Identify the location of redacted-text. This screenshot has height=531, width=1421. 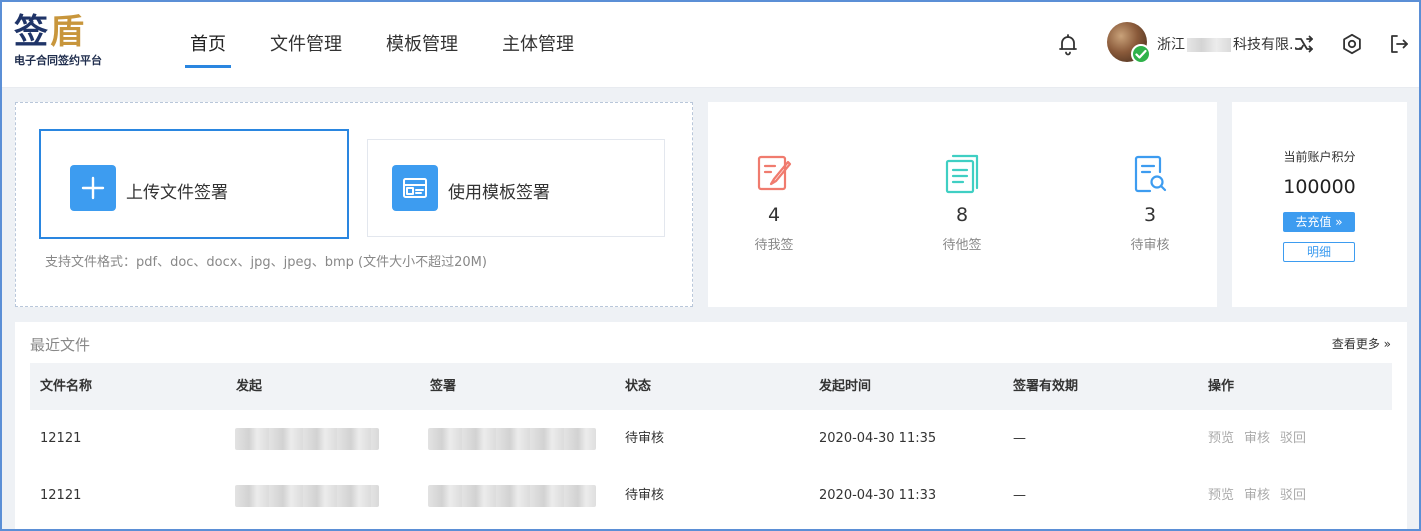
(1209, 45).